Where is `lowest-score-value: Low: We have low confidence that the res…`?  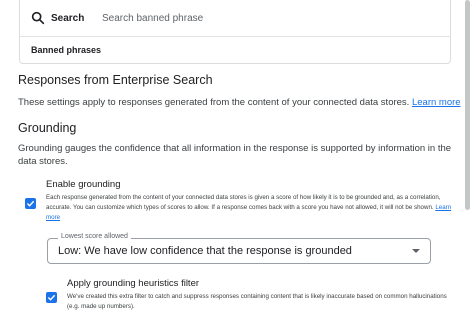 lowest-score-value: Low: We have low confidence that the res… is located at coordinates (205, 251).